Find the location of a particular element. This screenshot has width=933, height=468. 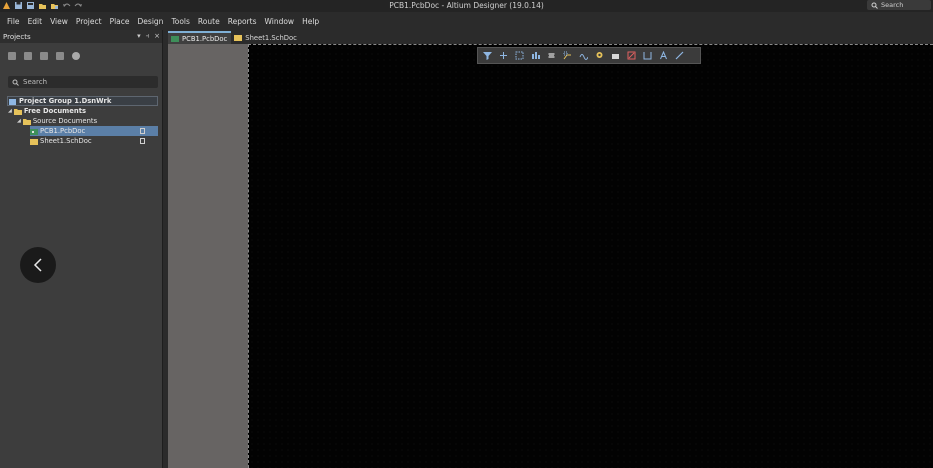

close-icon: × is located at coordinates (157, 36).